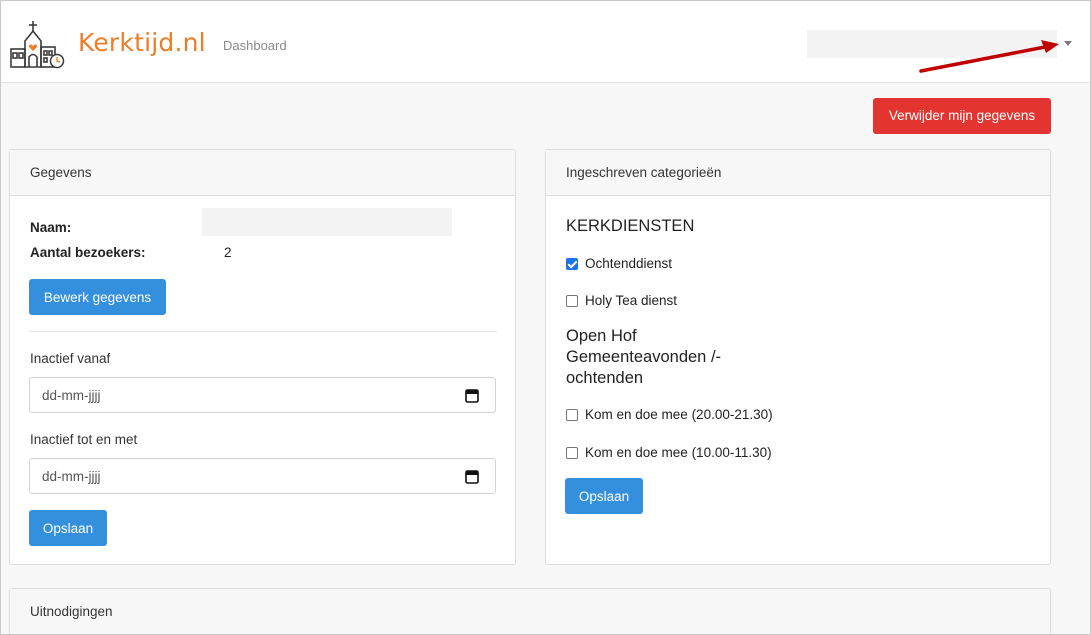  Describe the element at coordinates (631, 300) in the screenshot. I see `category-label: Holy Tea dienst` at that location.